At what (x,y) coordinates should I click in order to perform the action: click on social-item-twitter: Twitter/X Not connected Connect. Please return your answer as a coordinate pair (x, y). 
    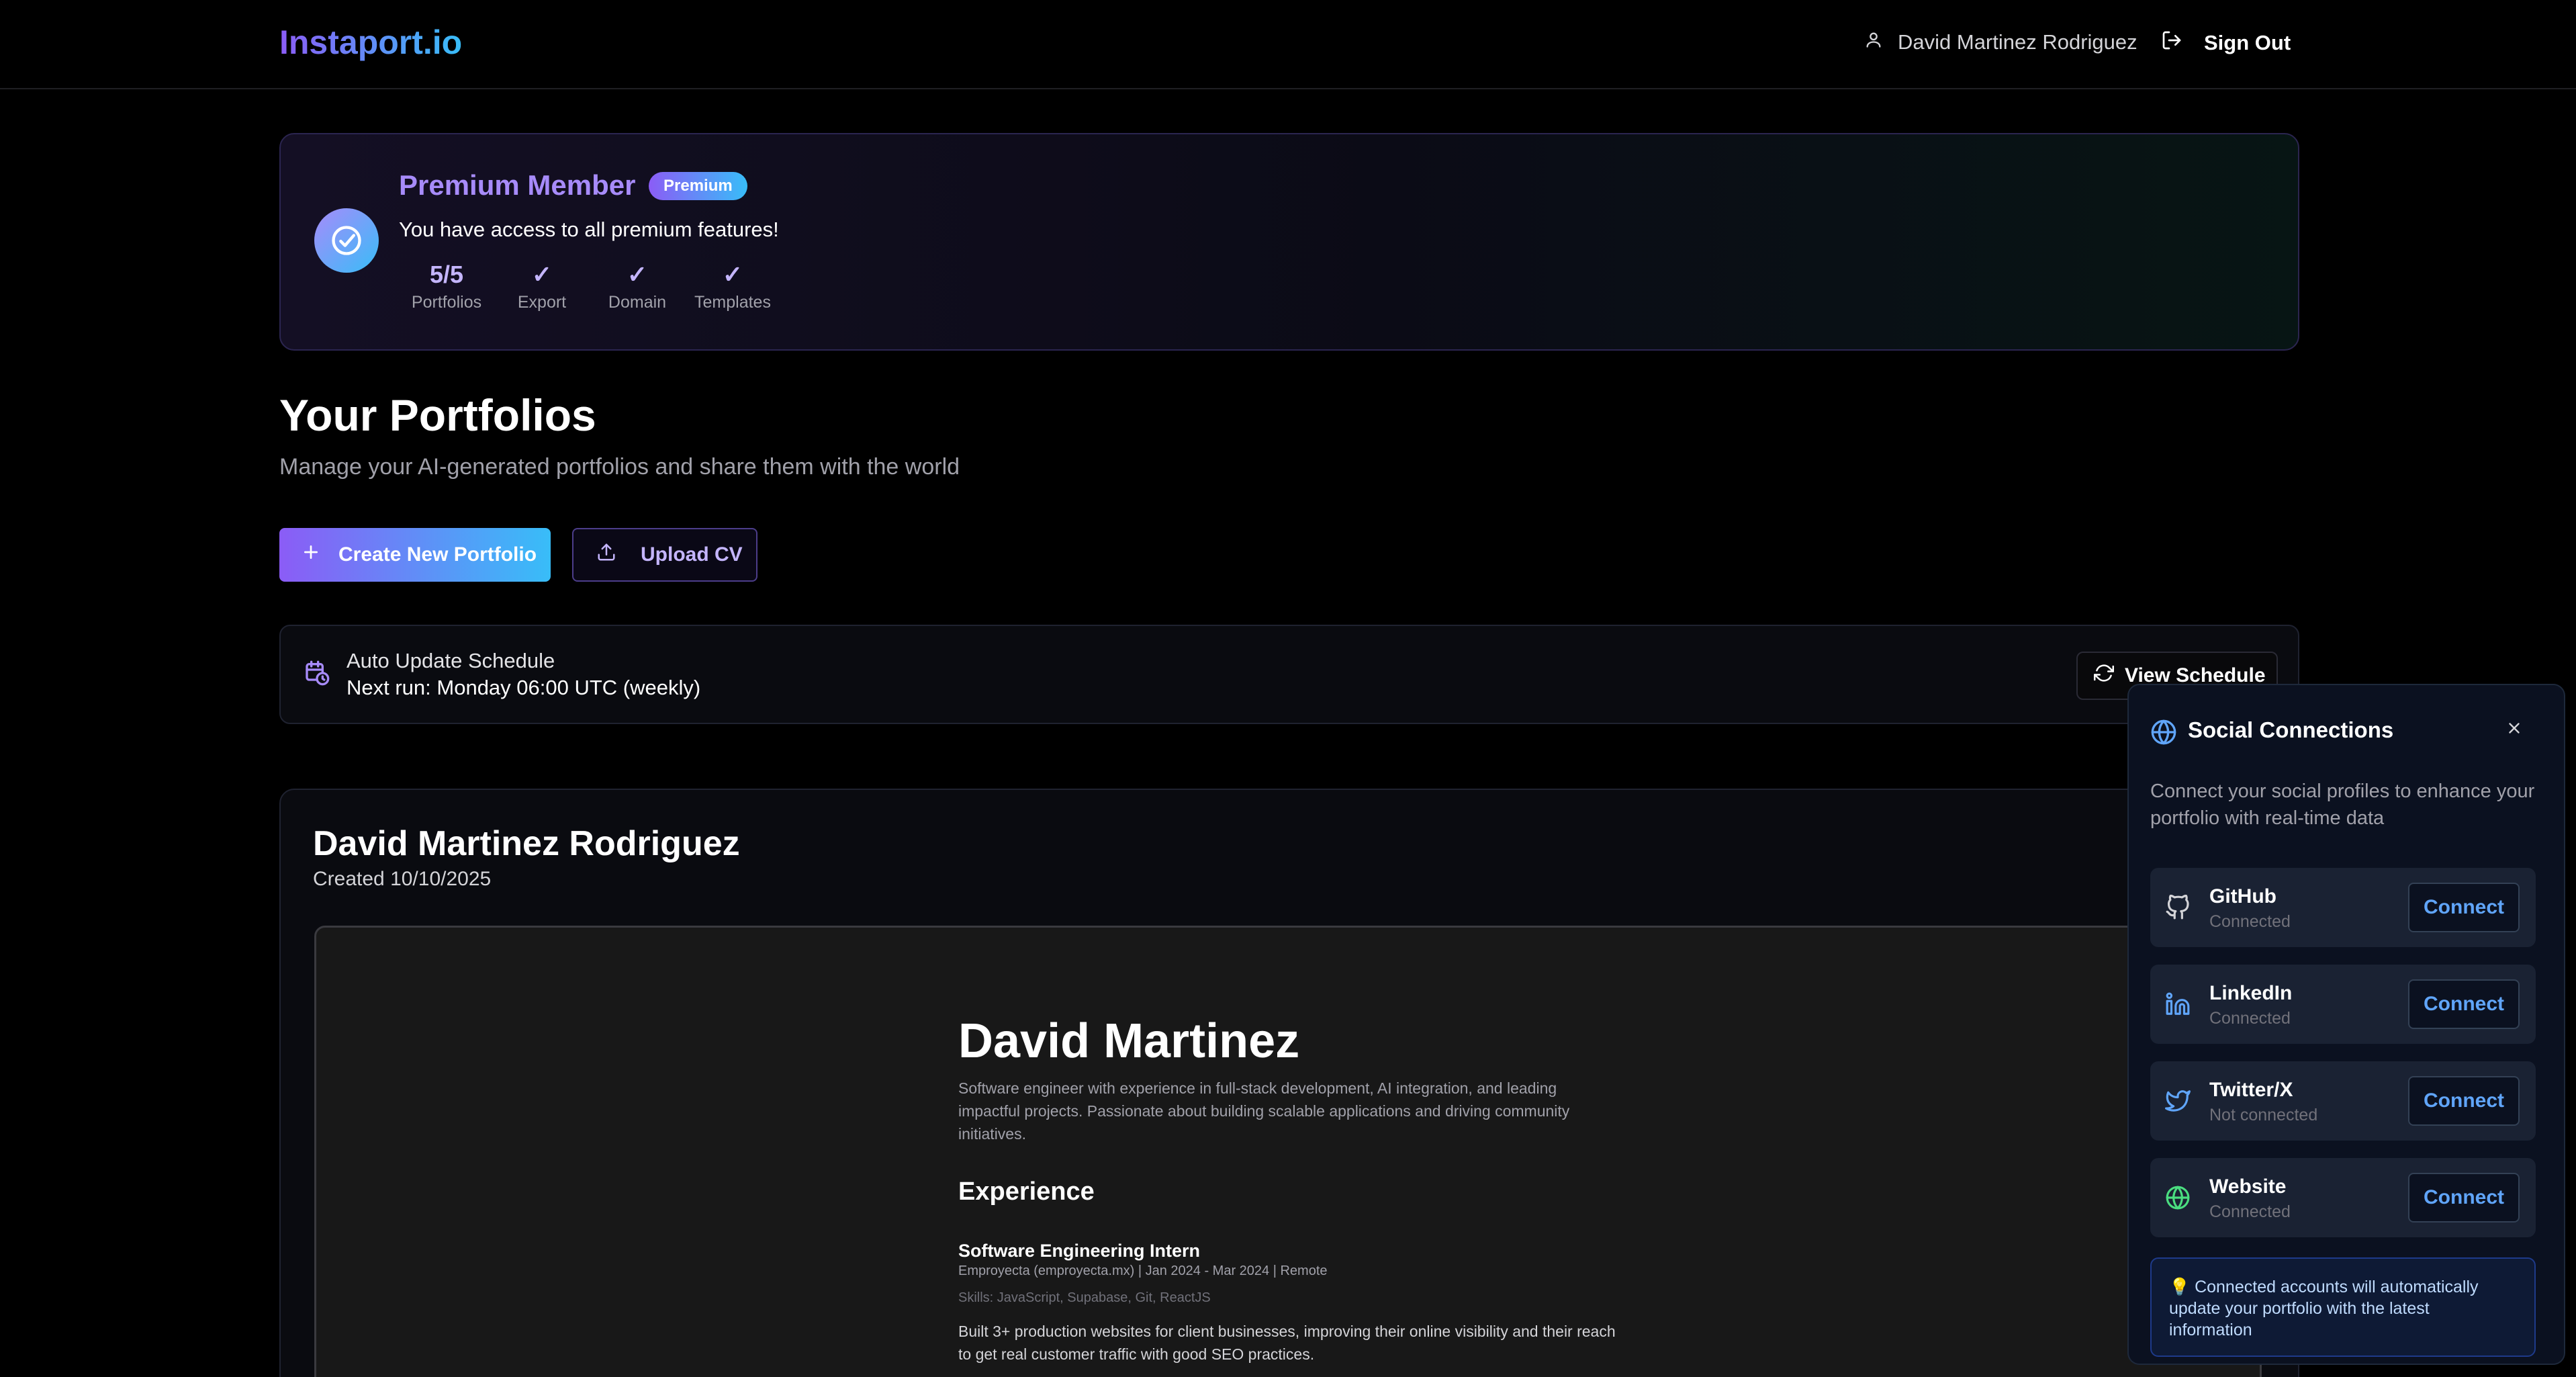
    Looking at the image, I should click on (2343, 1101).